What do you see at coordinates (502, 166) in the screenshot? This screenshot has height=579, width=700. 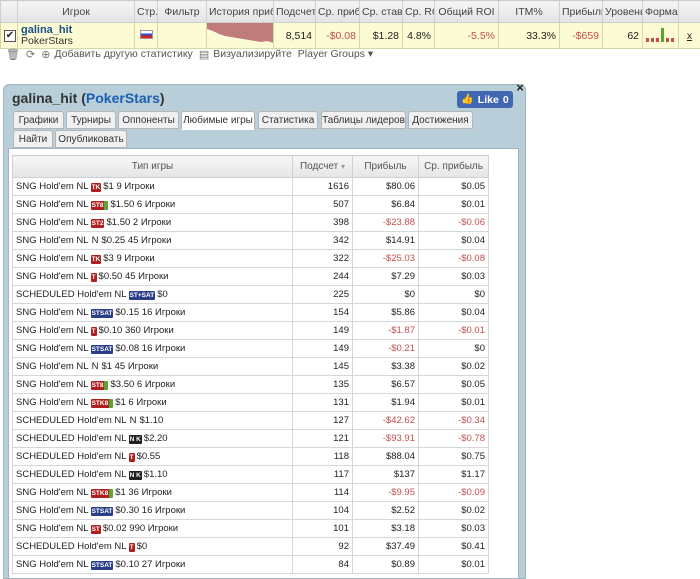 I see `header-games-pad` at bounding box center [502, 166].